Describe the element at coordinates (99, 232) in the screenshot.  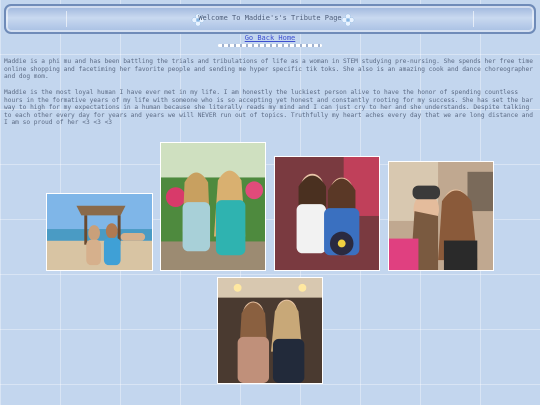
I see `beach-photo` at that location.